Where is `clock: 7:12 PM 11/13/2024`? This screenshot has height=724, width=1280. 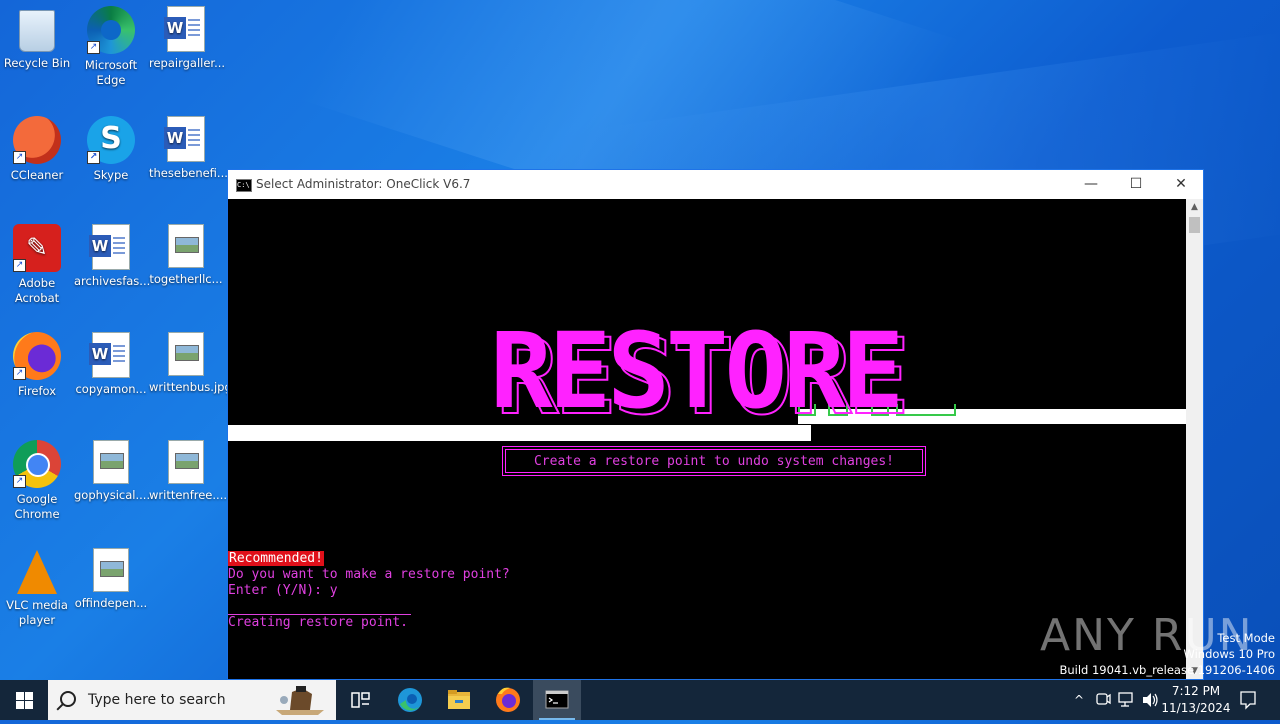 clock: 7:12 PM 11/13/2024 is located at coordinates (1196, 700).